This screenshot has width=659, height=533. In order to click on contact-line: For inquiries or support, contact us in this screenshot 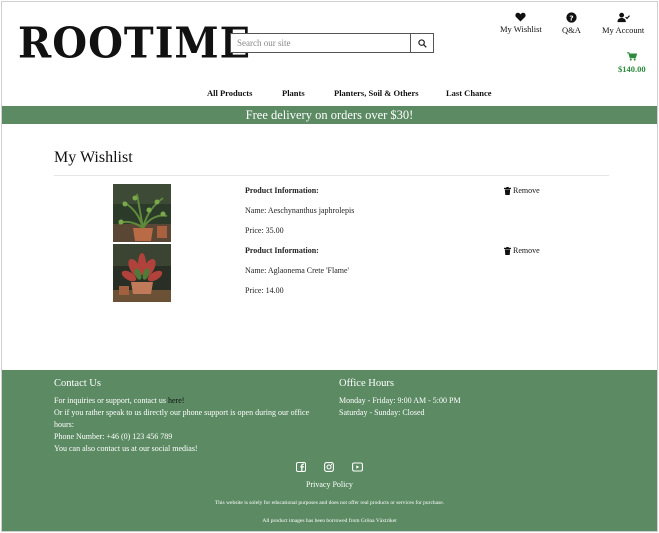, I will do `click(111, 400)`.